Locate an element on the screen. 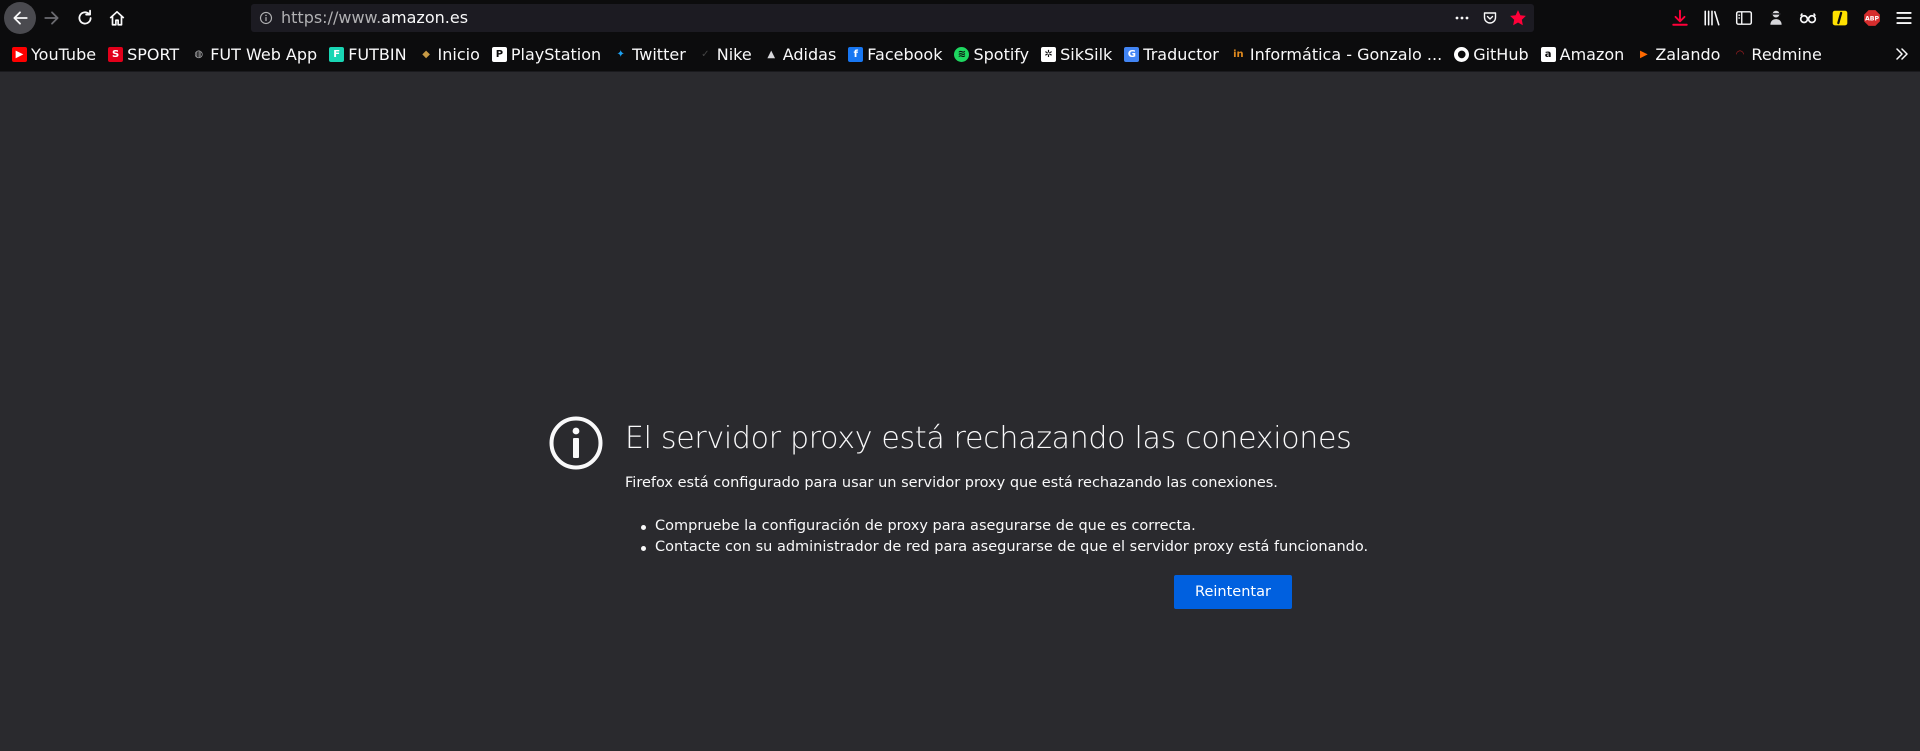  bookmark-label: Amazon is located at coordinates (1592, 54).